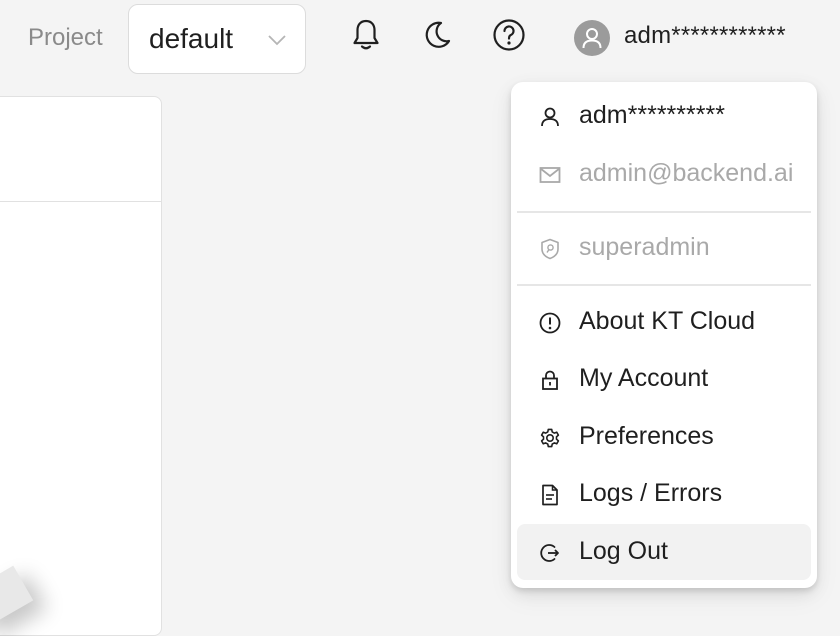  I want to click on menu-item-about: About KT Cloud, so click(664, 322).